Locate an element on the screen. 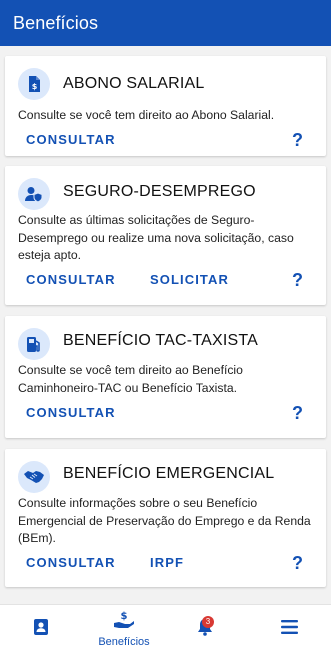 This screenshot has width=331, height=652. bottom-nav: $ Benefícios 3 is located at coordinates (165, 628).